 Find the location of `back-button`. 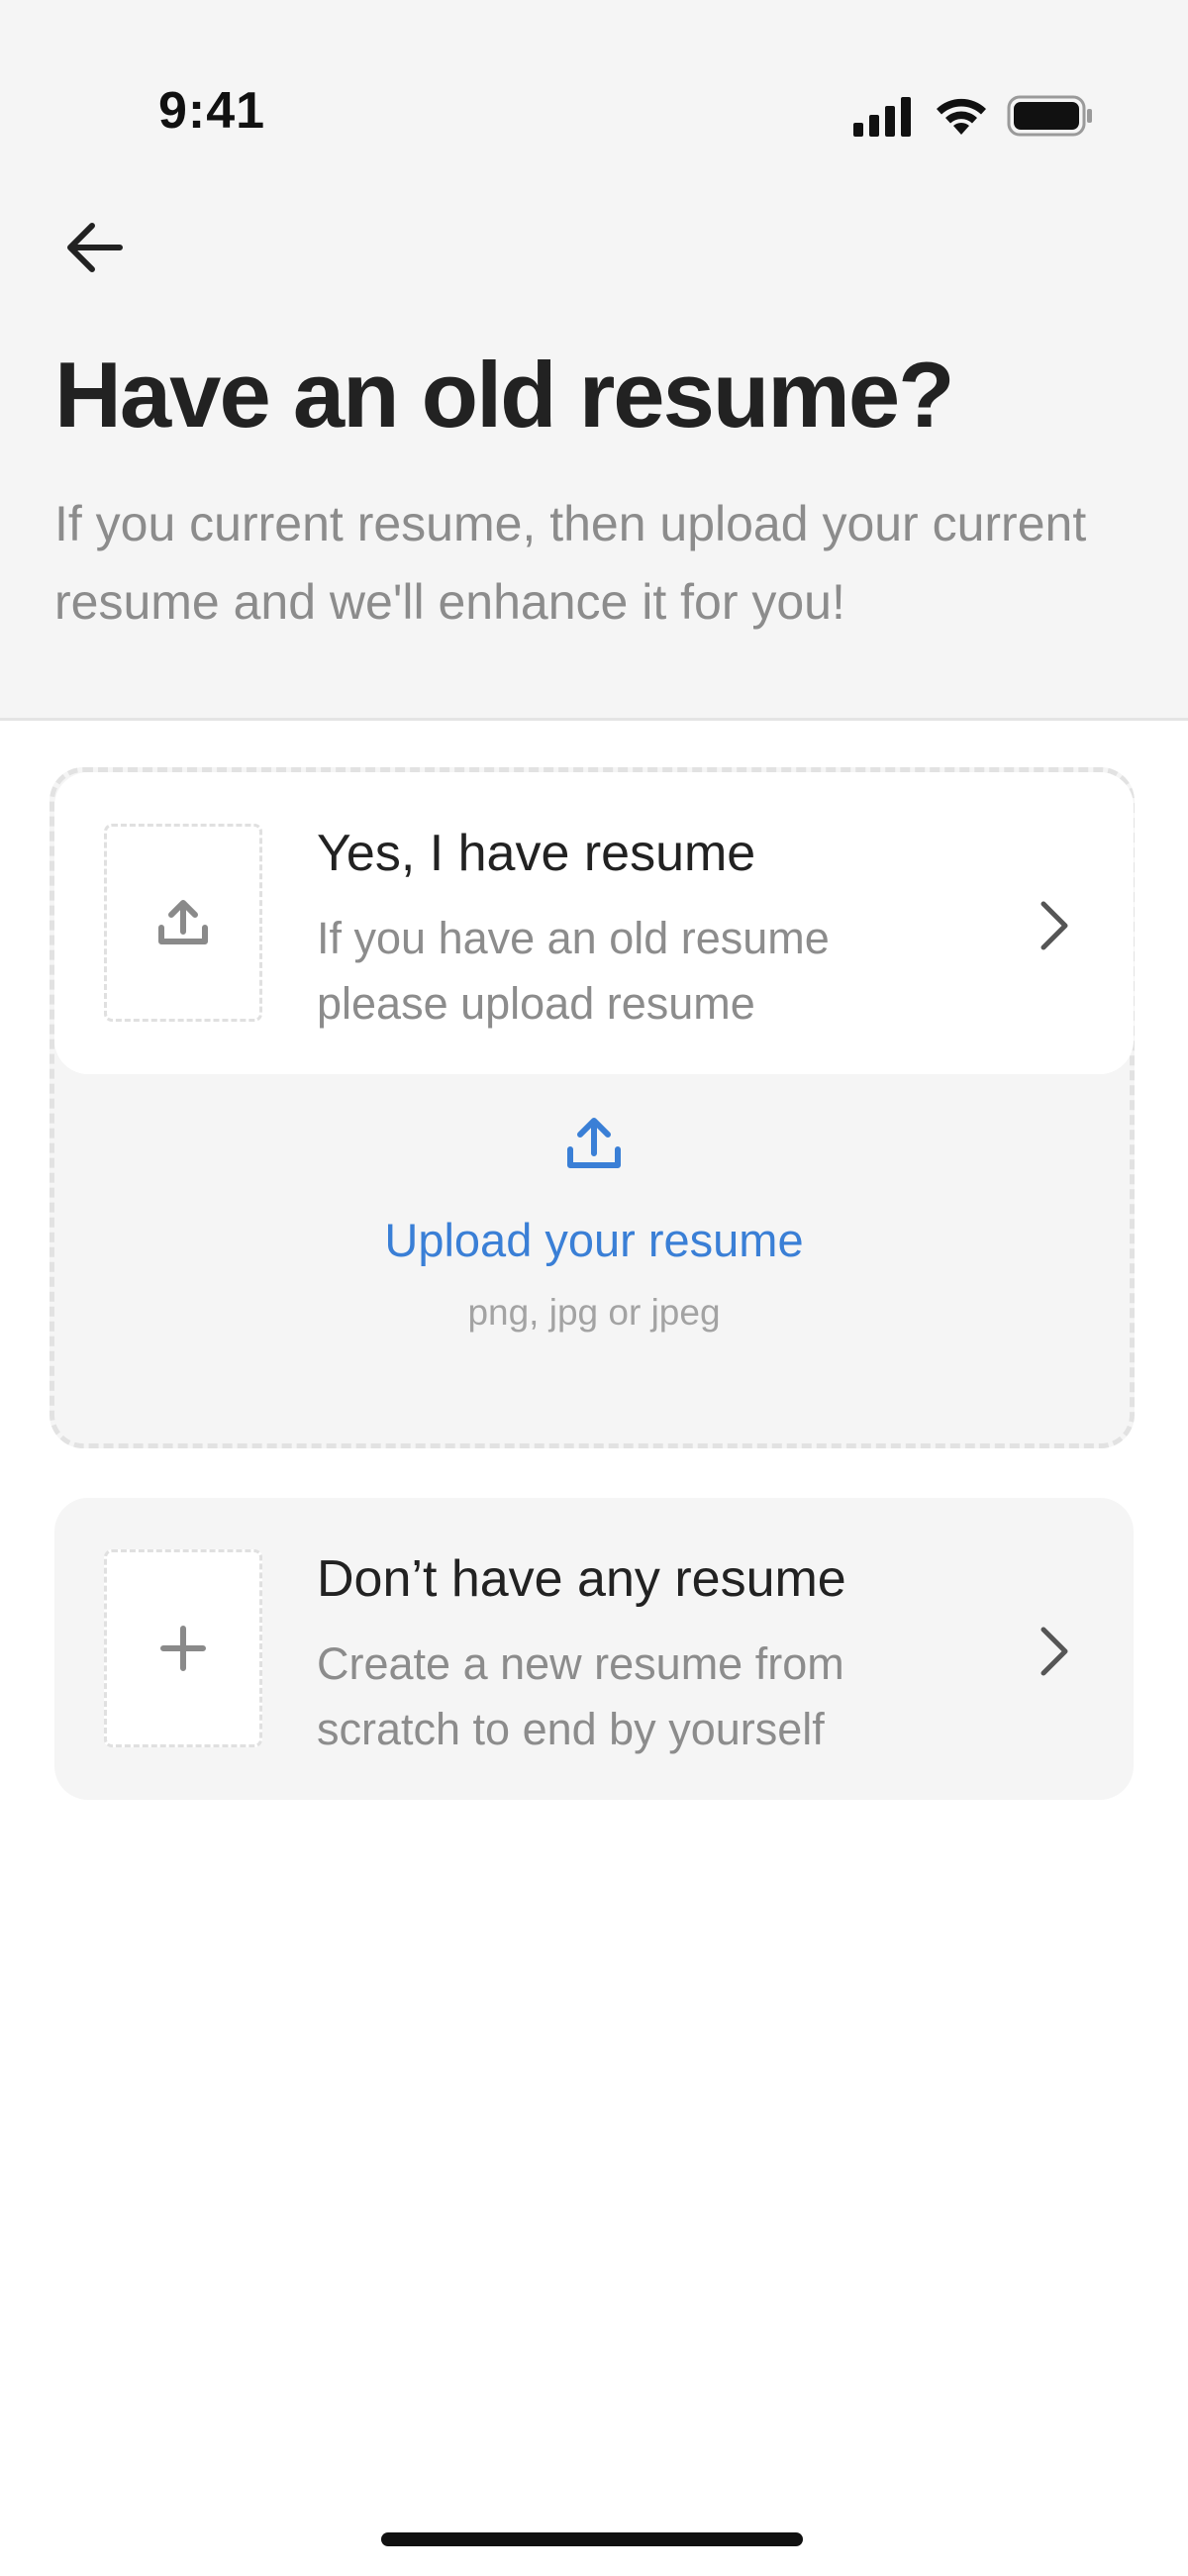

back-button is located at coordinates (95, 248).